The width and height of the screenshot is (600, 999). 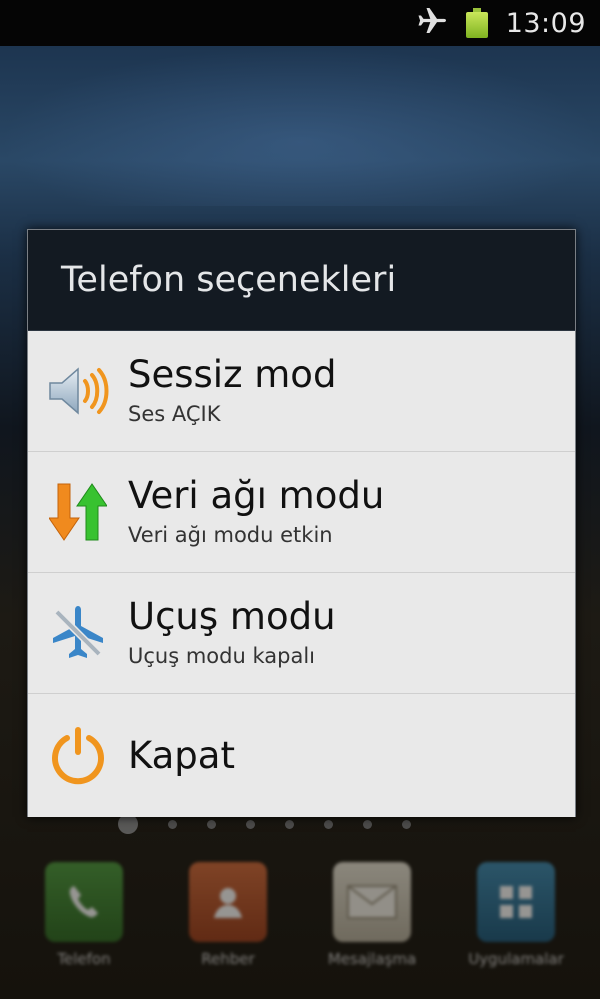 I want to click on dock-item-phone: Telefon, so click(x=84, y=930).